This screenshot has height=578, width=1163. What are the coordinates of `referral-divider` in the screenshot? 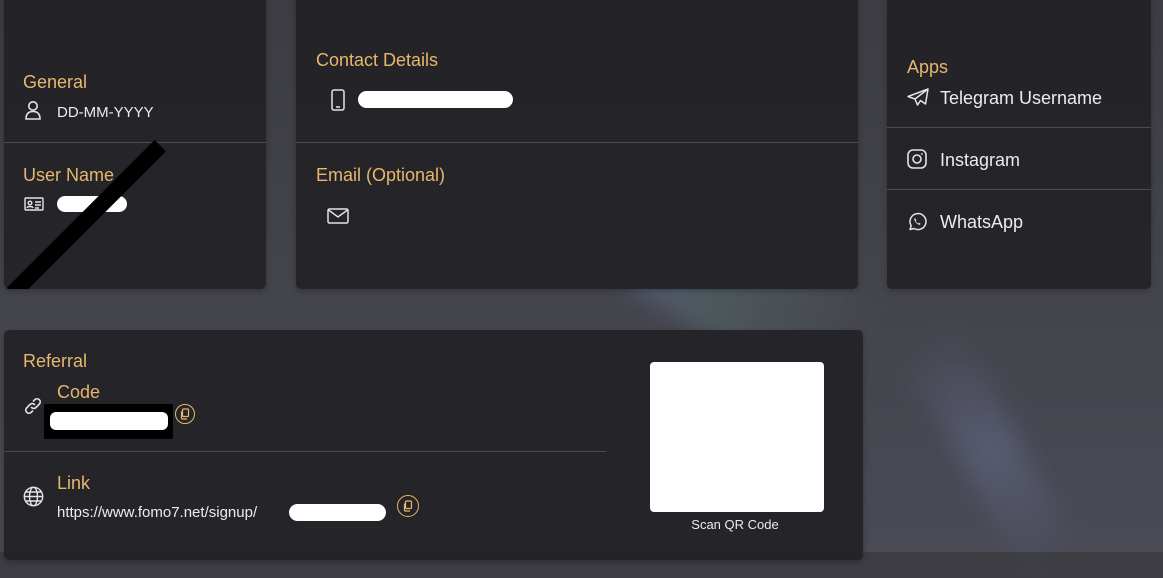 It's located at (305, 451).